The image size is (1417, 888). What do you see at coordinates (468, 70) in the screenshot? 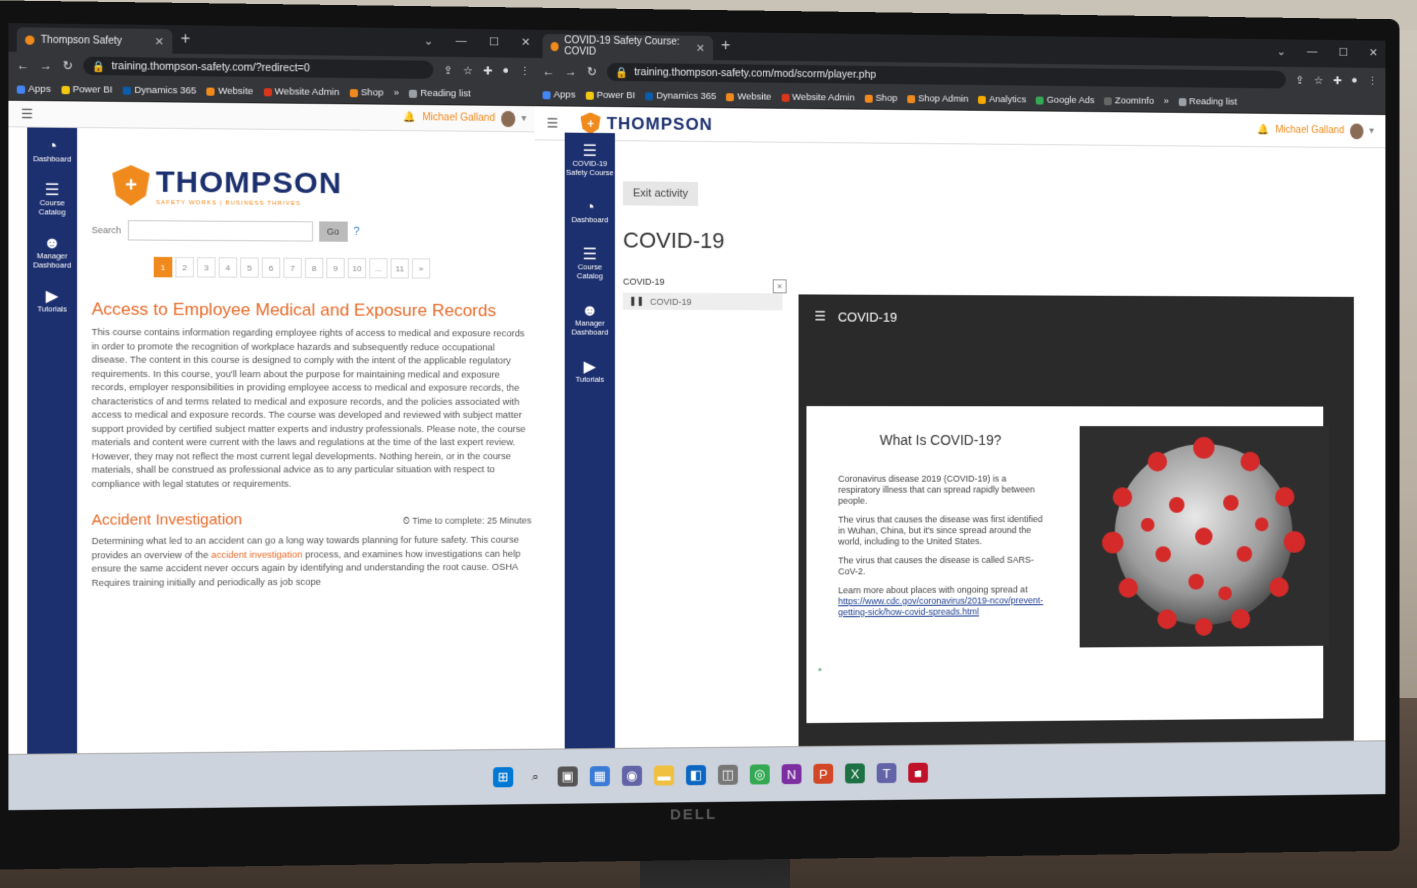
I see `star-icon: ☆` at bounding box center [468, 70].